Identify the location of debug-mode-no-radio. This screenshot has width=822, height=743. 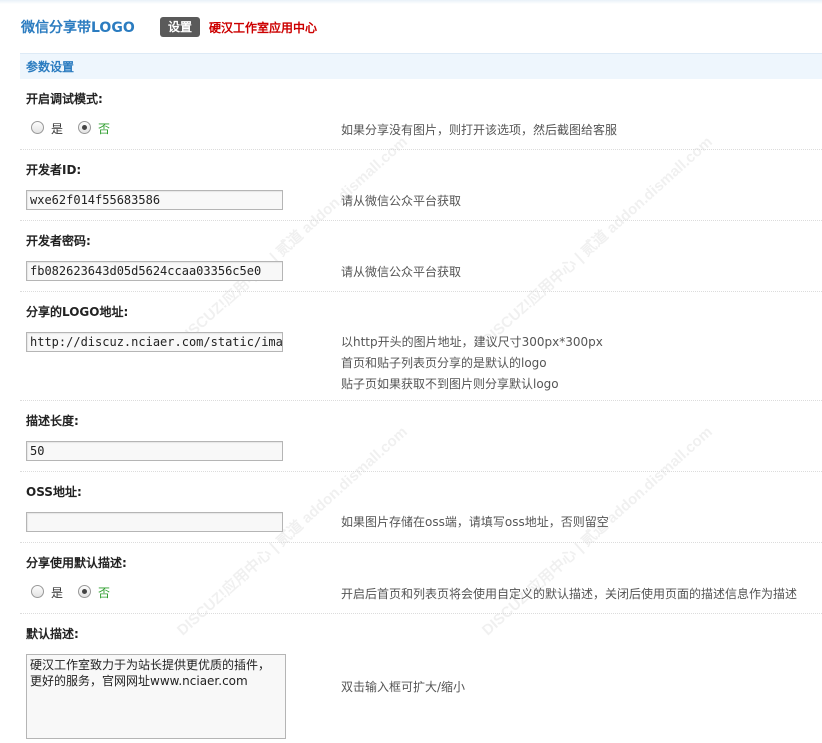
(84, 127).